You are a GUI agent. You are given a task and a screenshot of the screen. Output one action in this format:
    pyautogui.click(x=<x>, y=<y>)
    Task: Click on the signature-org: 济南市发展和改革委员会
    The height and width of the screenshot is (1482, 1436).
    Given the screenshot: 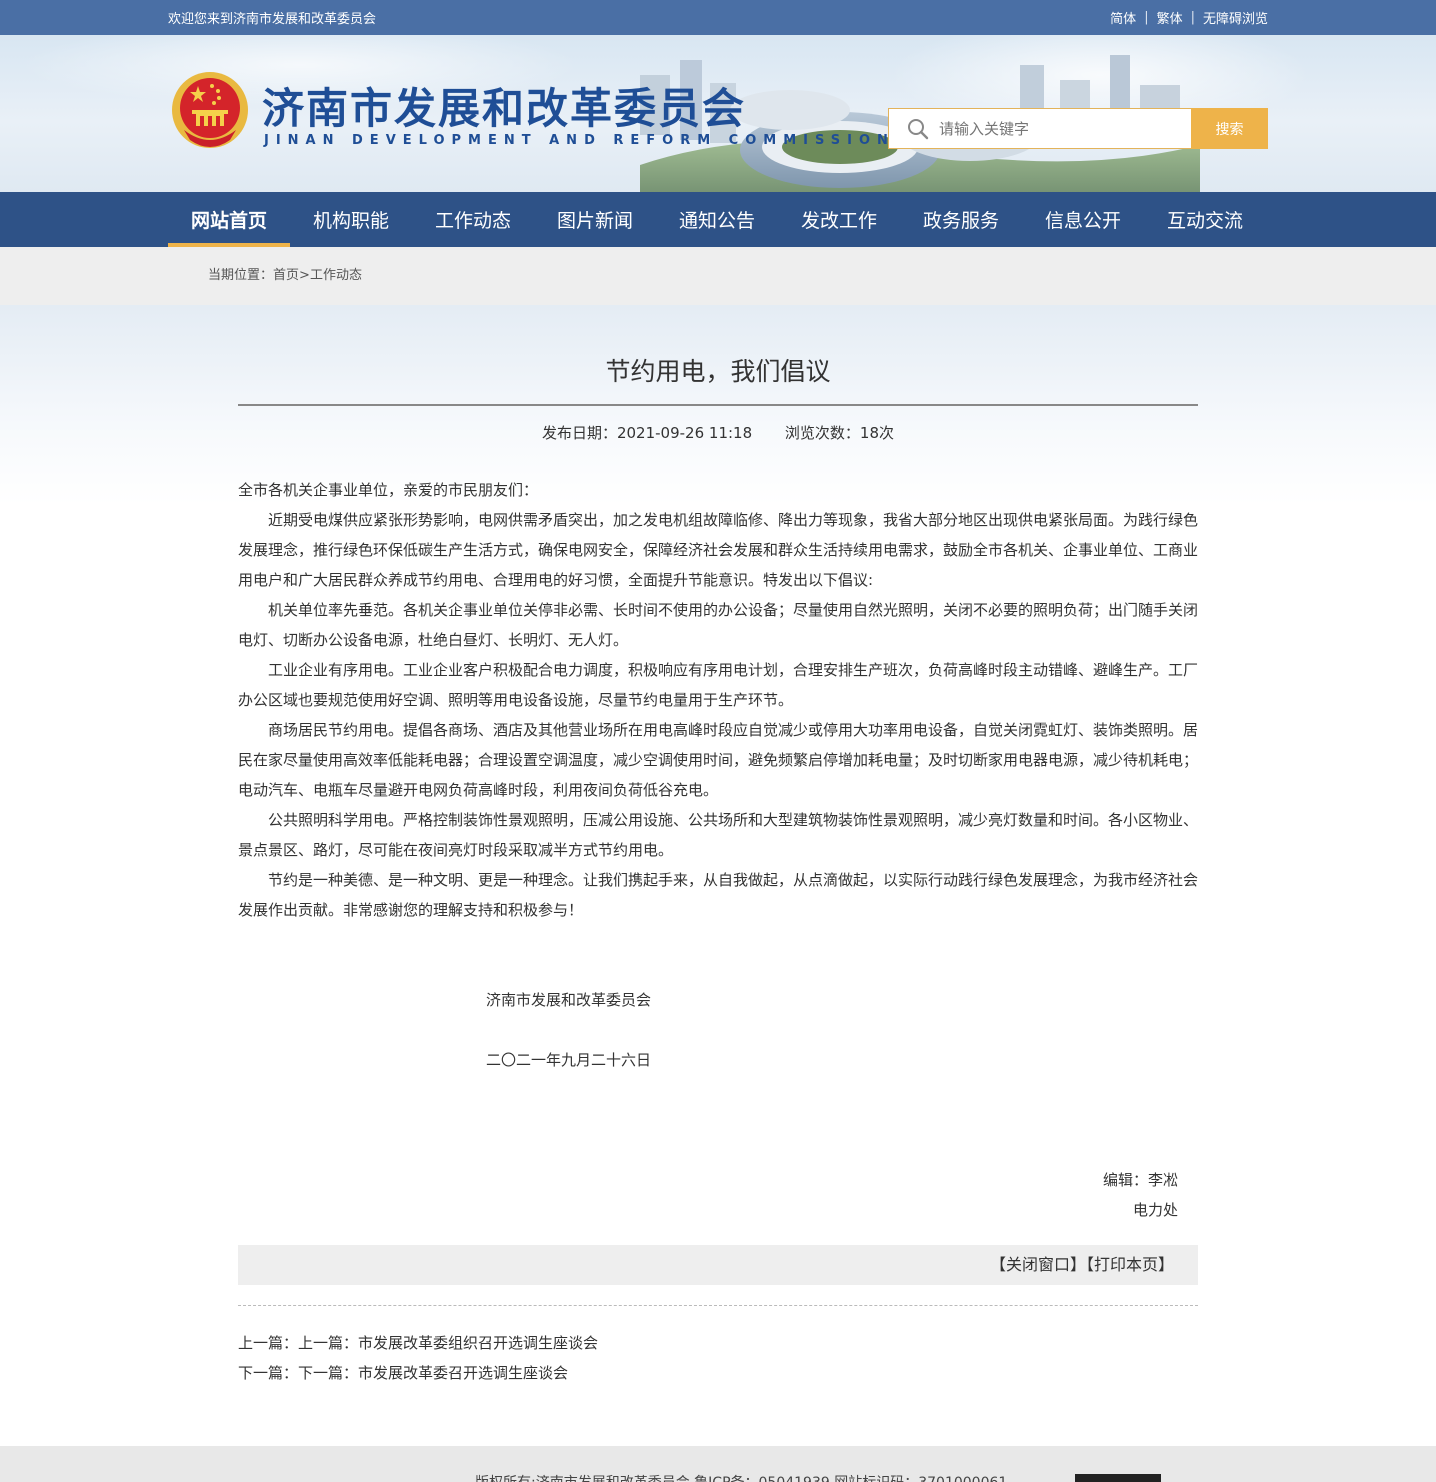 What is the action you would take?
    pyautogui.click(x=569, y=1000)
    